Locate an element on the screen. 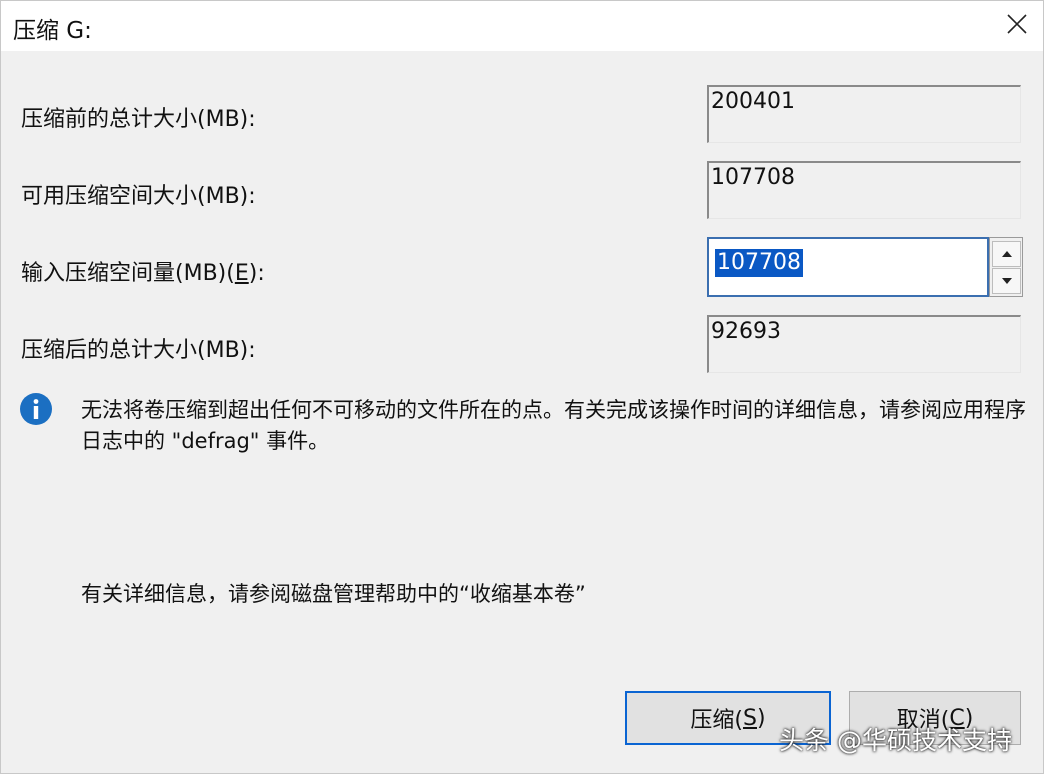  close-icon is located at coordinates (1017, 24).